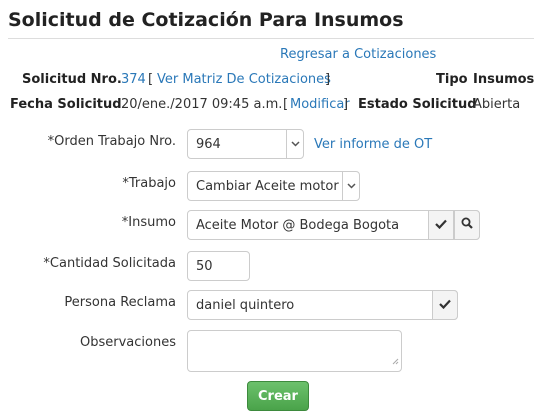  What do you see at coordinates (202, 104) in the screenshot?
I see `fecha-value: 20/ene./2017 09:45 a.m.` at bounding box center [202, 104].